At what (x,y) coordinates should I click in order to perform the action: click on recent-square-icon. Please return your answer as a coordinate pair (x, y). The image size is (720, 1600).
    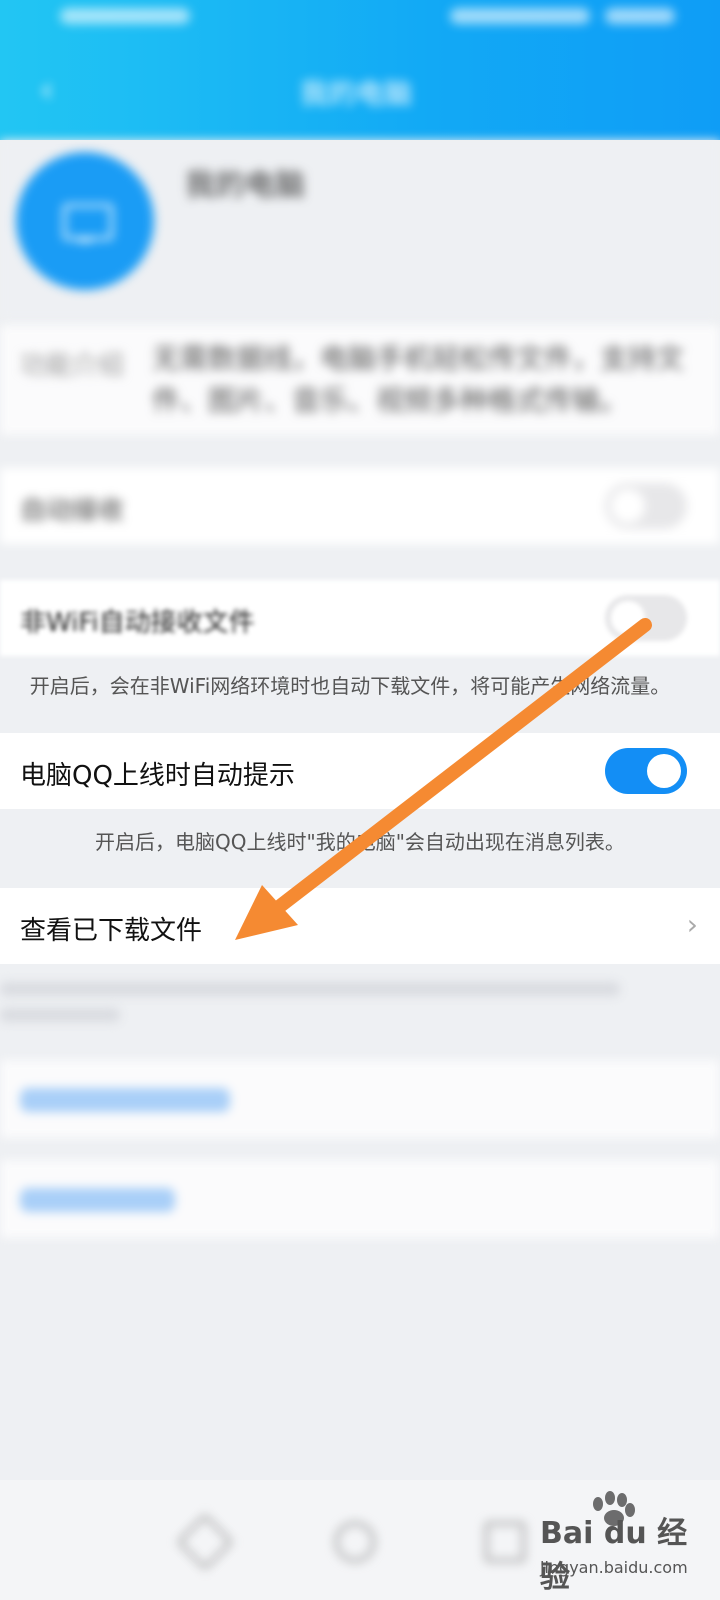
    Looking at the image, I should click on (505, 1542).